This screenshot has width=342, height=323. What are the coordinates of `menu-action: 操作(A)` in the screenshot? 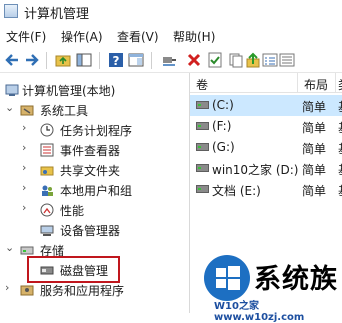 It's located at (82, 36).